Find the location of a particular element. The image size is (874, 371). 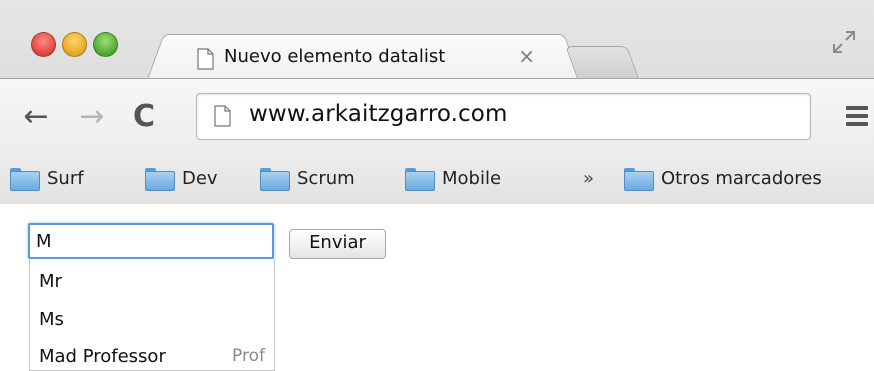

address-url: www.arkaitzgarro.com is located at coordinates (378, 114).